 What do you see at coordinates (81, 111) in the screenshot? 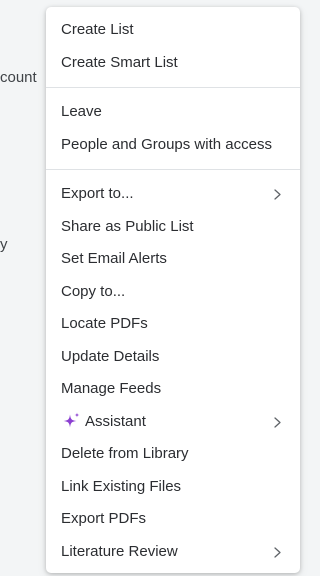
I see `menu-item-label: Leave` at bounding box center [81, 111].